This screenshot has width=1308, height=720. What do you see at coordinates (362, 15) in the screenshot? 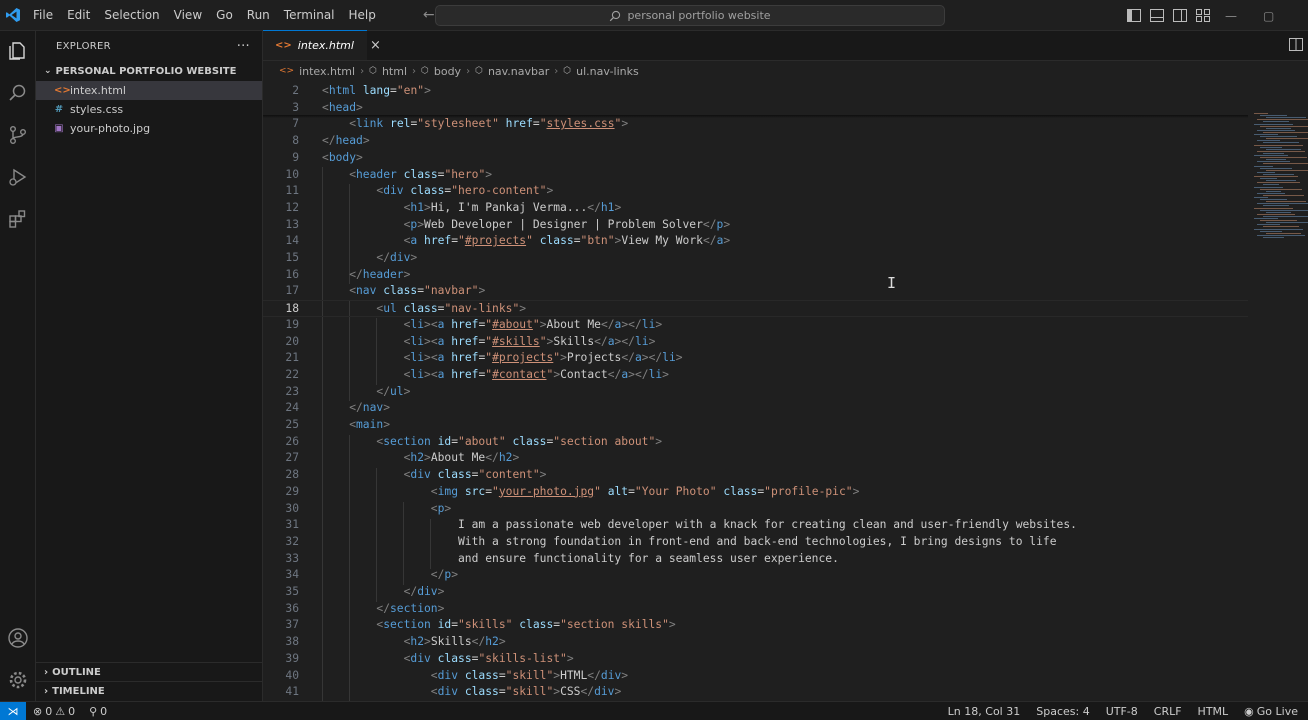
I see `menu-item-help: Help` at bounding box center [362, 15].